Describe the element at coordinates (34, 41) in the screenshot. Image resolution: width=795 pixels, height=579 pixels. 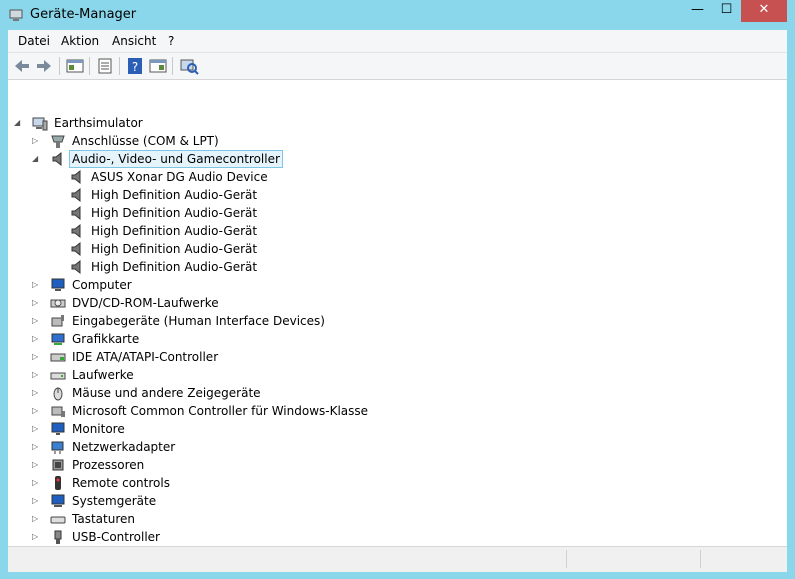
I see `menu-datei: Datei` at that location.